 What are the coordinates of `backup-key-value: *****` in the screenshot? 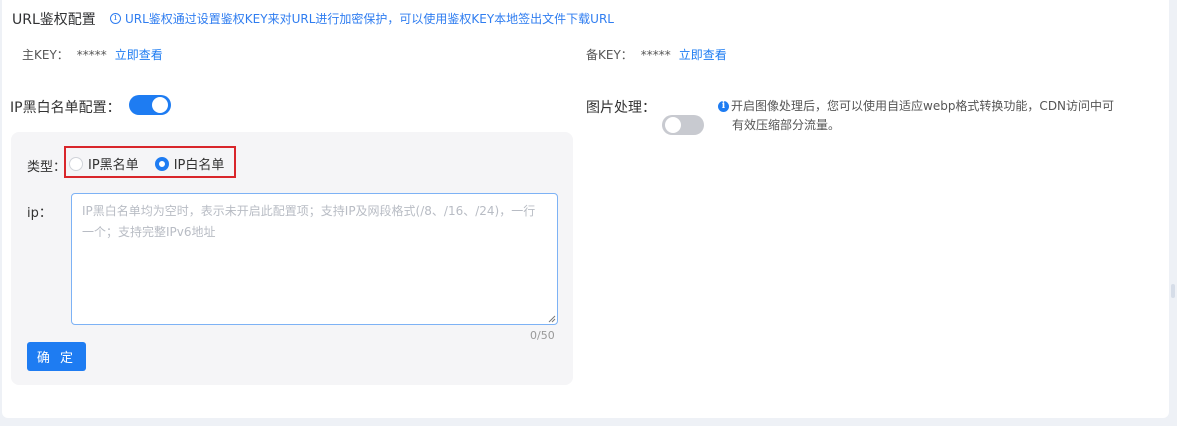 It's located at (655, 54).